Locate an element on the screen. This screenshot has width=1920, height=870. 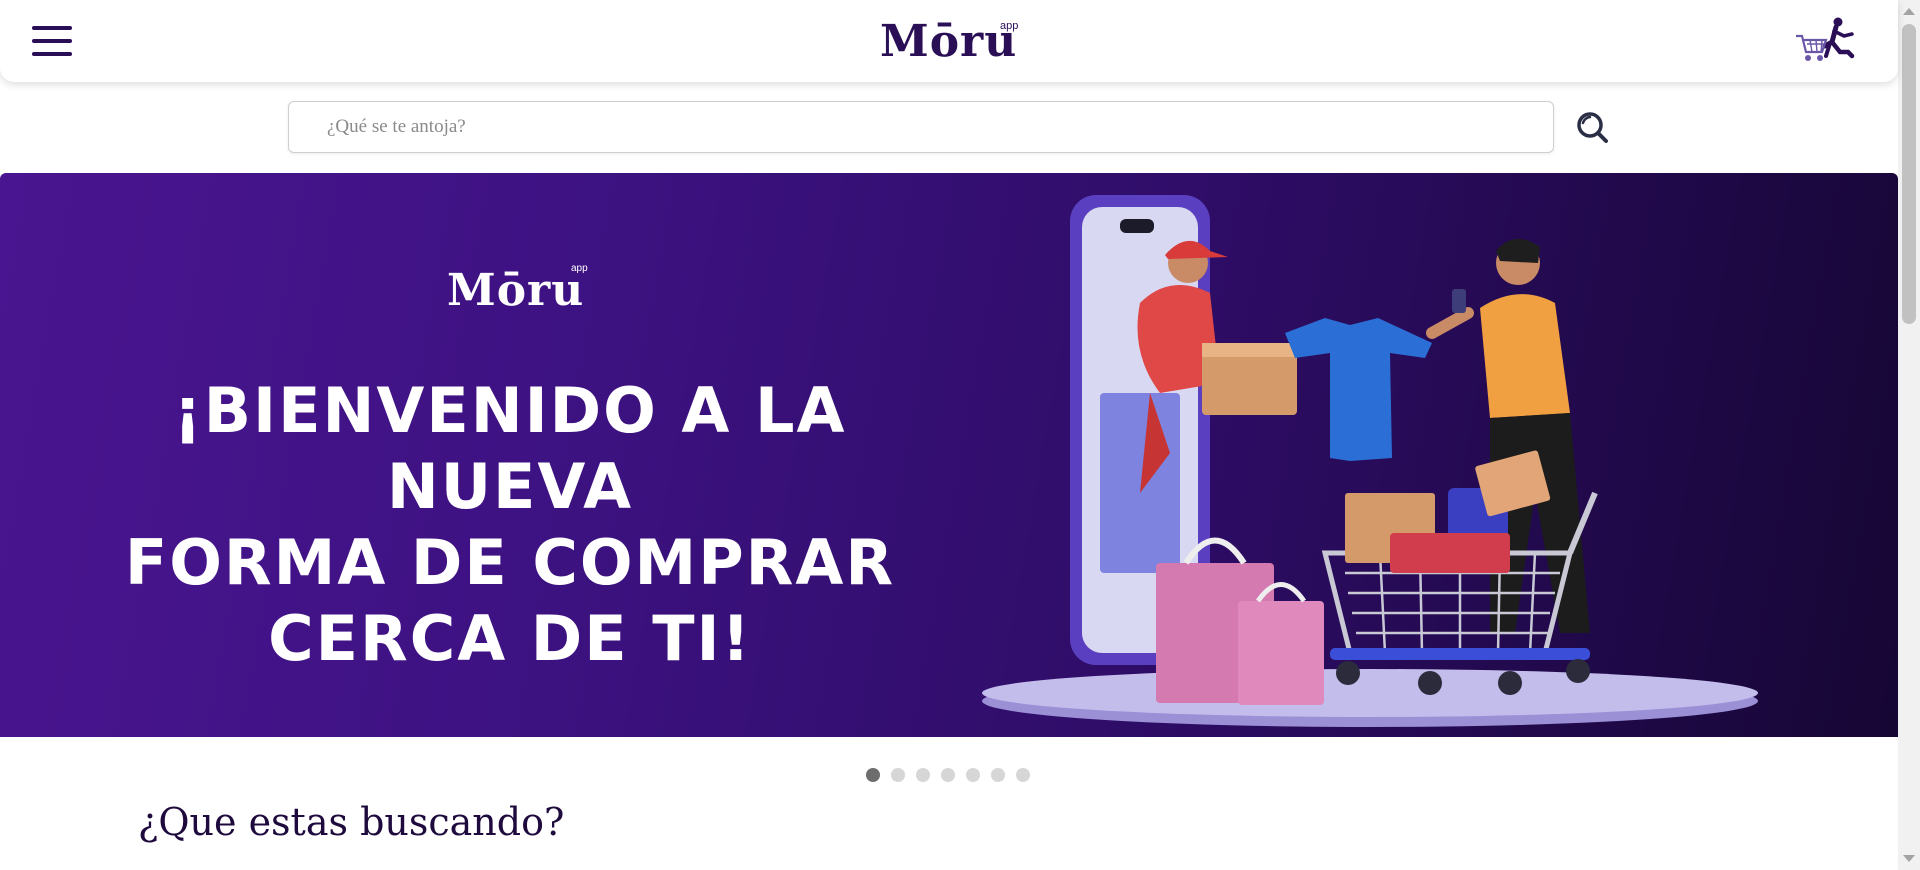
section-title: ¿Que estas buscando? is located at coordinates (351, 822).